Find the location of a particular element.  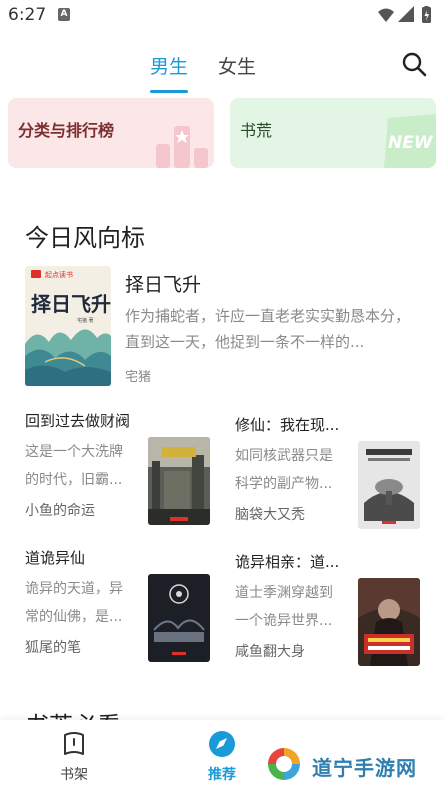

tab-male: 男生 is located at coordinates (169, 65).